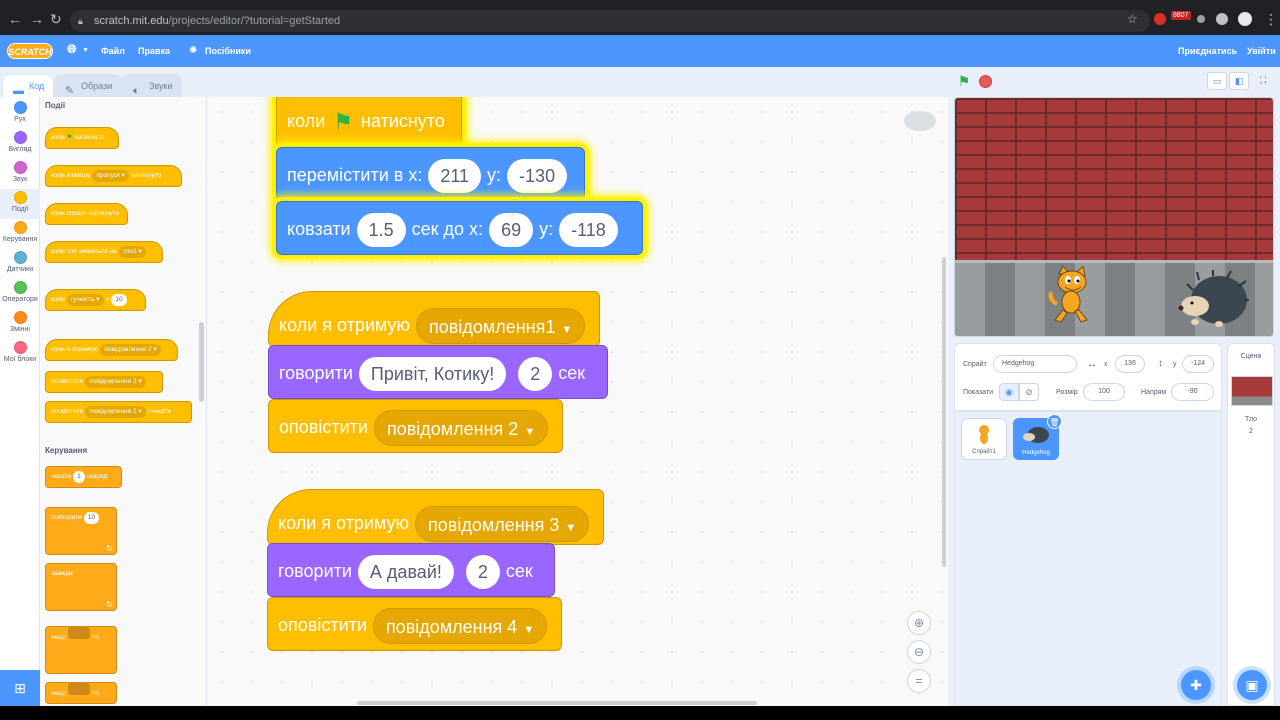  Describe the element at coordinates (20, 265) in the screenshot. I see `category-sensing: Датчики` at that location.